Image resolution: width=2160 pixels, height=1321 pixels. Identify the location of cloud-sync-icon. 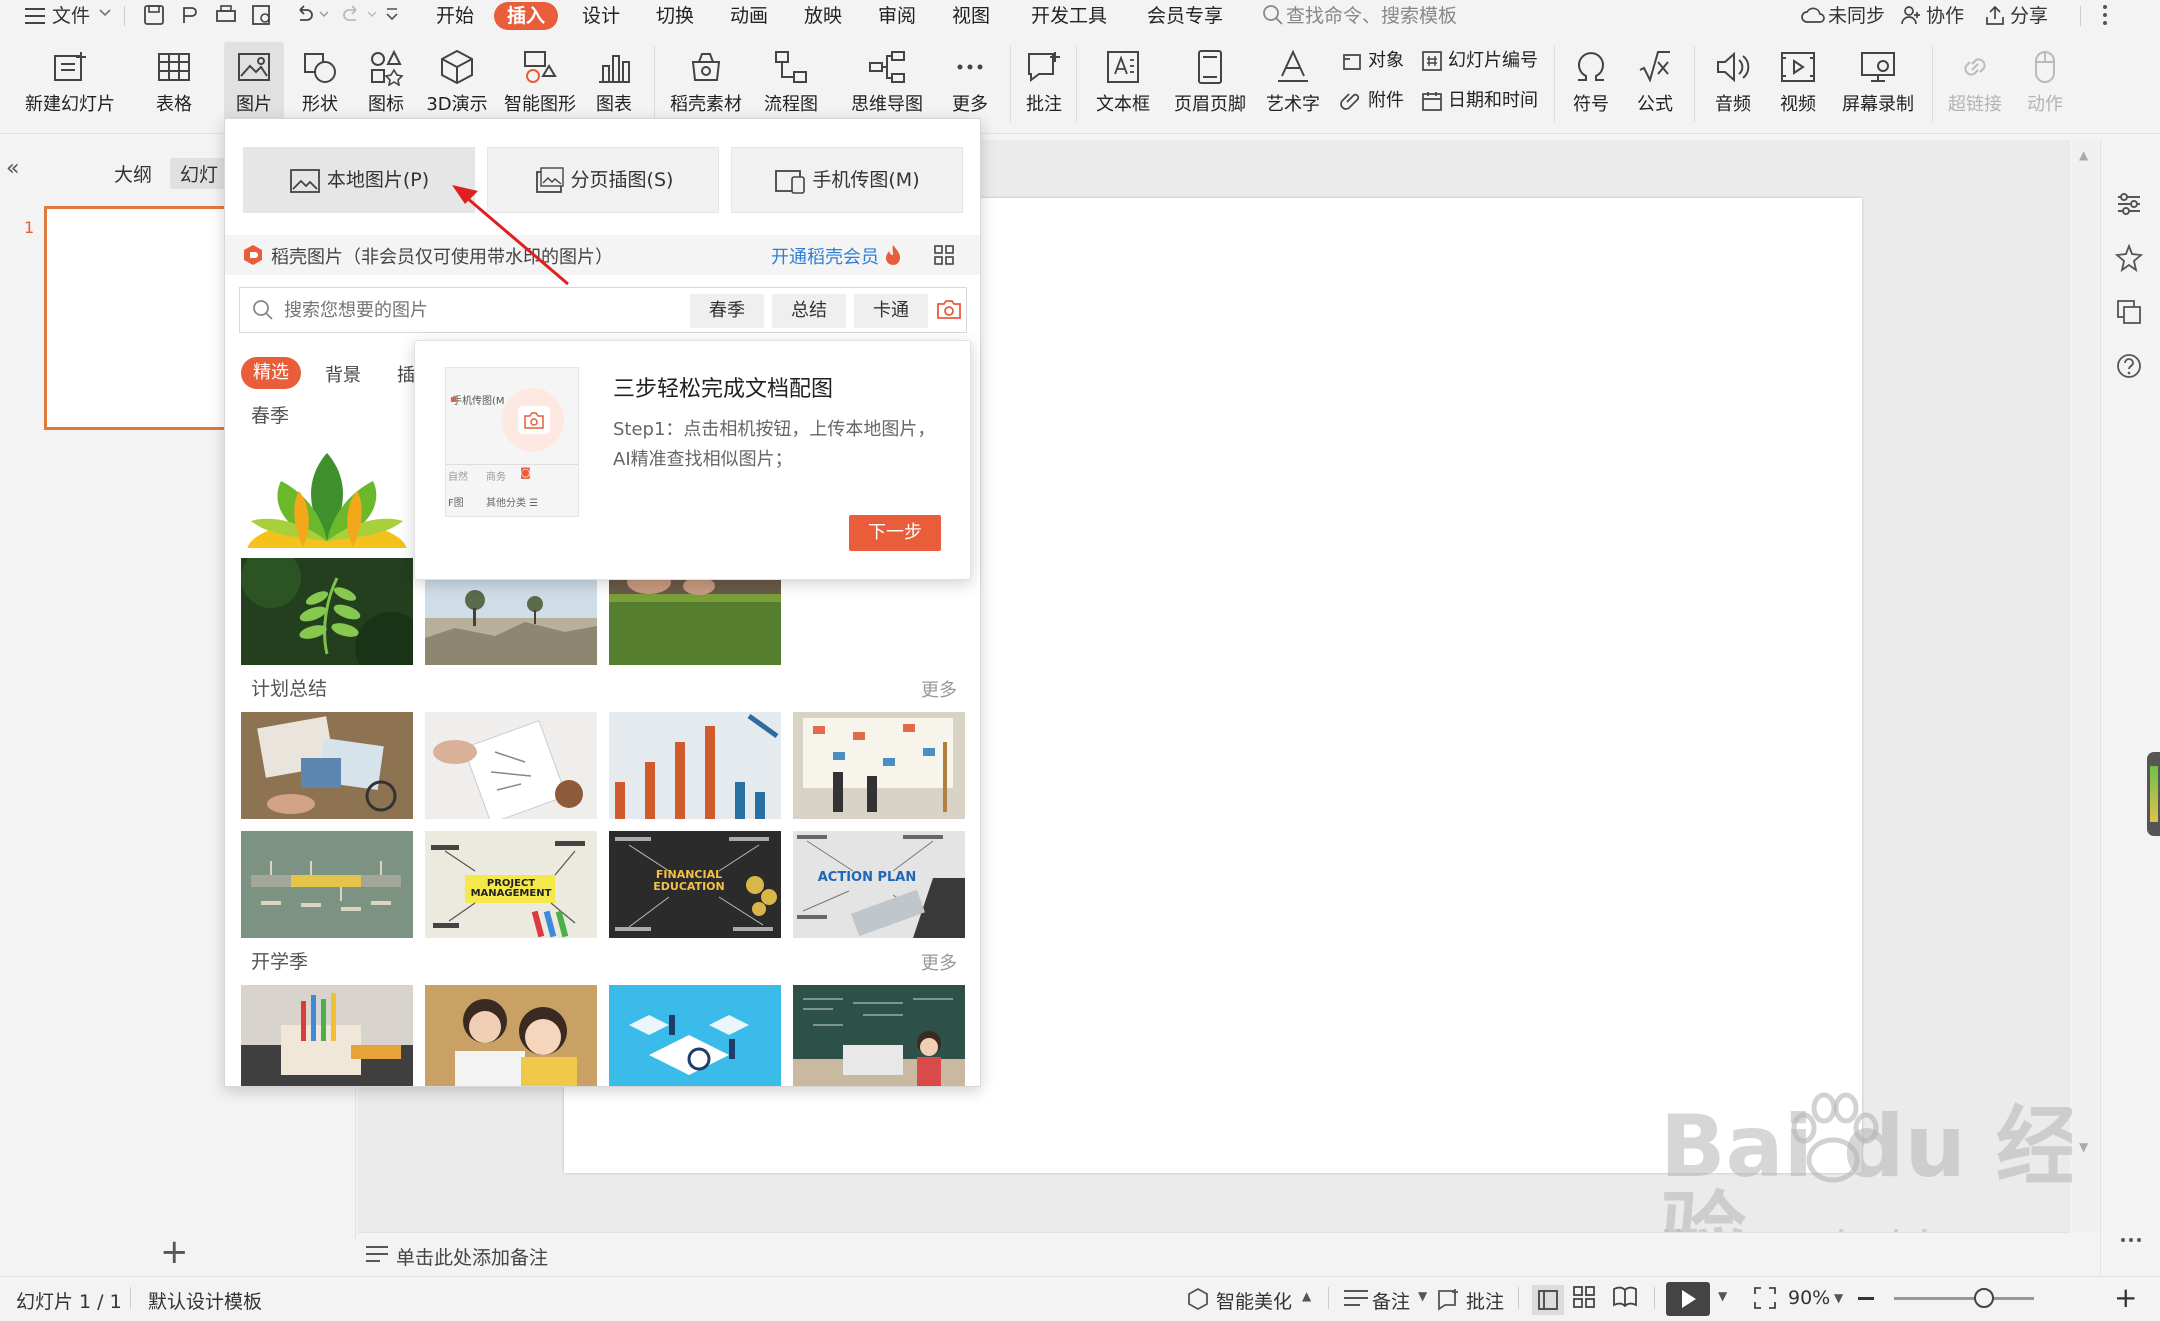
(1813, 15).